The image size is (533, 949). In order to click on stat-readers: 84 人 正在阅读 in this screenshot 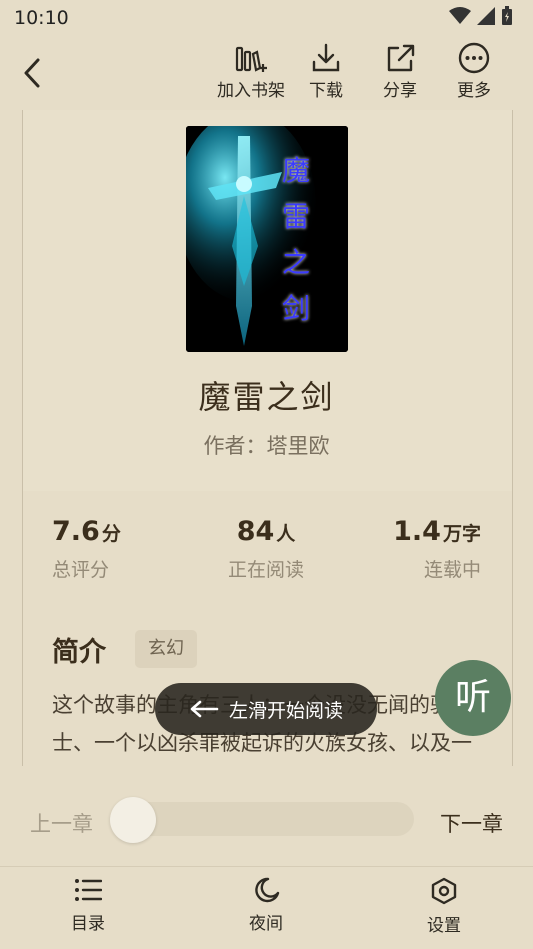, I will do `click(266, 549)`.